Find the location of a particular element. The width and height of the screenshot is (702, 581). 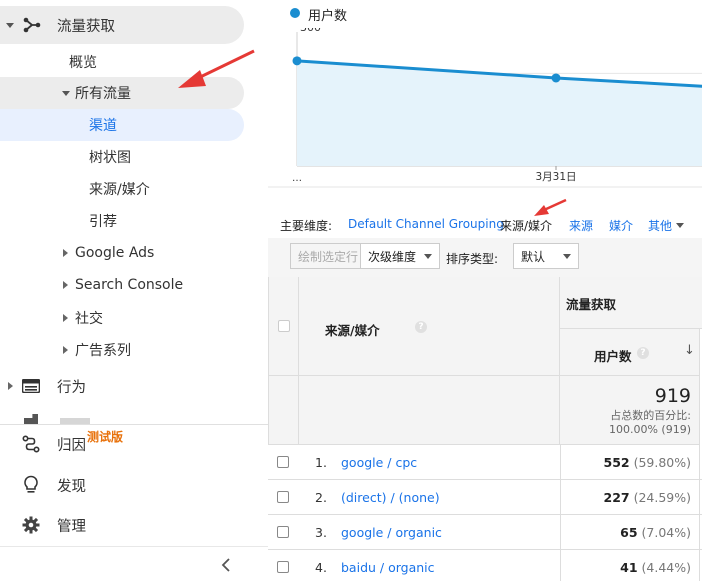

row-users-cell: 65 (7.04%) is located at coordinates (630, 532).